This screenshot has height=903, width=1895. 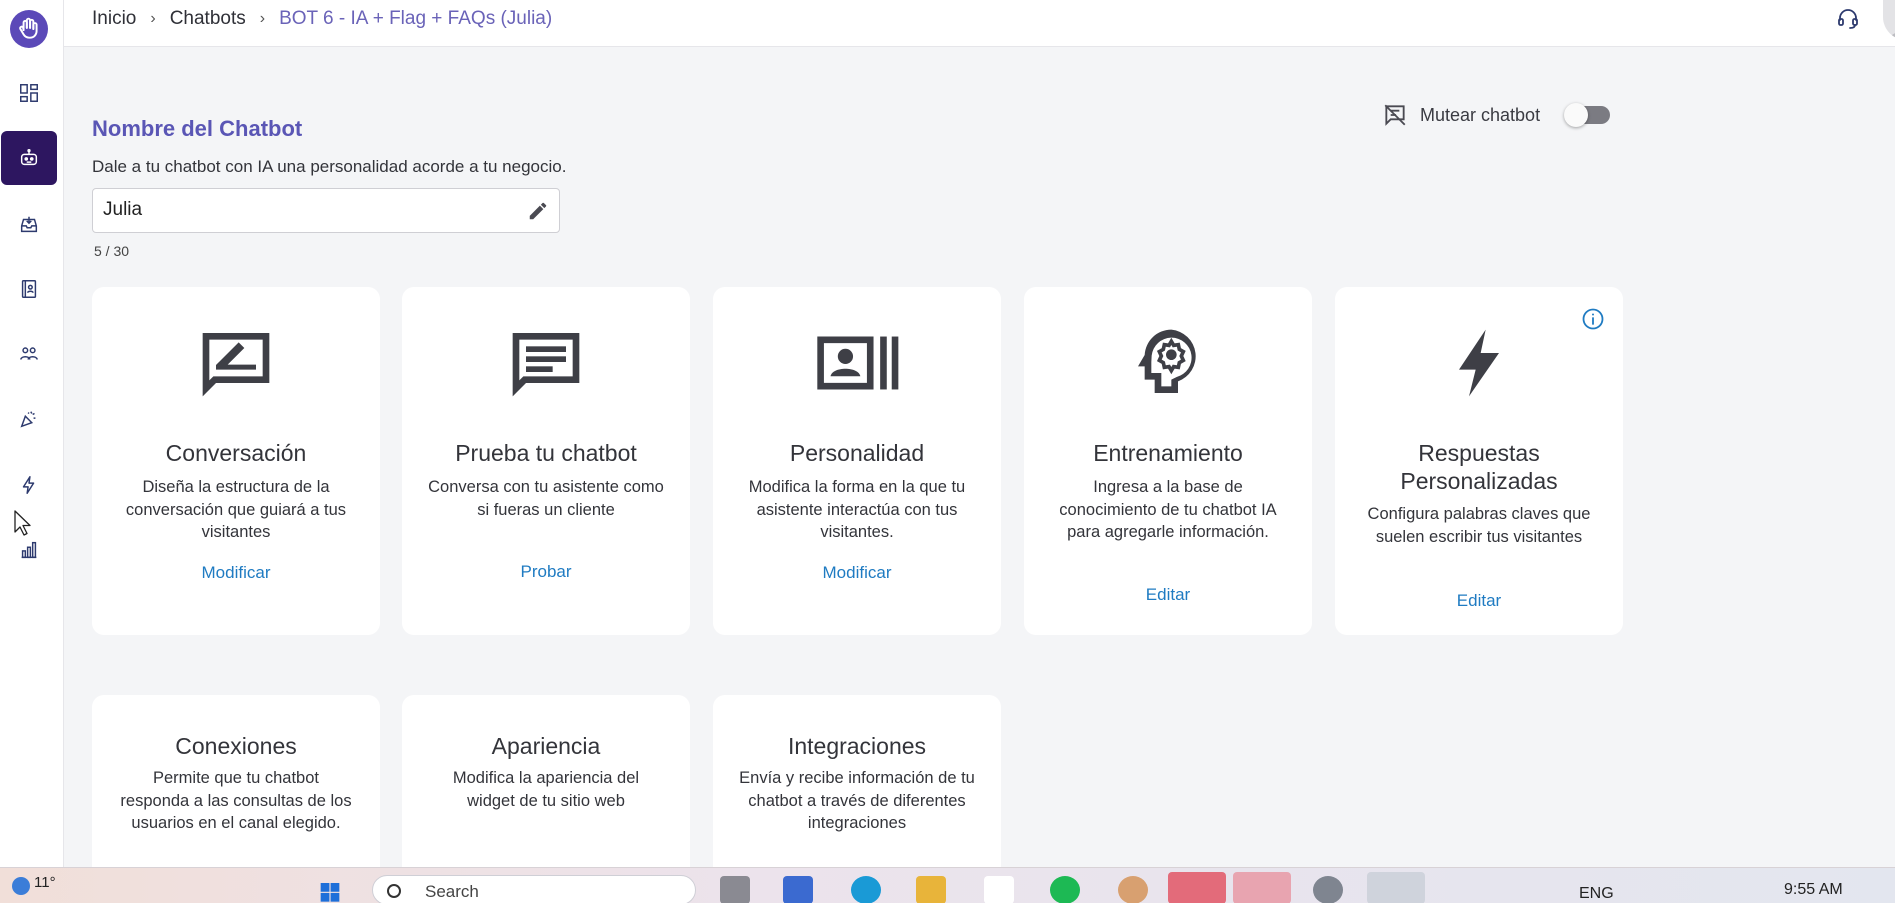 What do you see at coordinates (1813, 890) in the screenshot?
I see `system-clock: 9:55 AM` at bounding box center [1813, 890].